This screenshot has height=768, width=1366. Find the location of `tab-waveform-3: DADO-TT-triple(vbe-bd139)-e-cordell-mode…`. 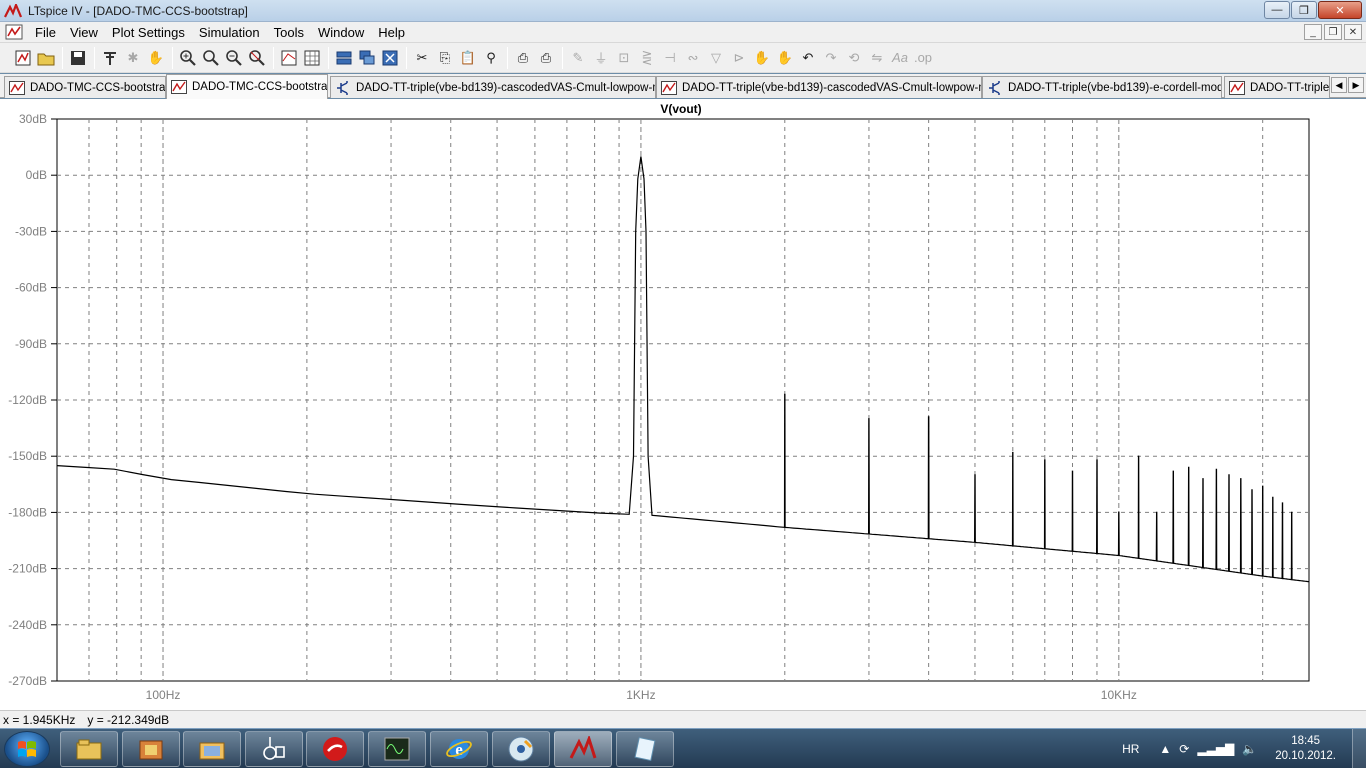

tab-waveform-3: DADO-TT-triple(vbe-bd139)-e-cordell-mode… is located at coordinates (1277, 87).